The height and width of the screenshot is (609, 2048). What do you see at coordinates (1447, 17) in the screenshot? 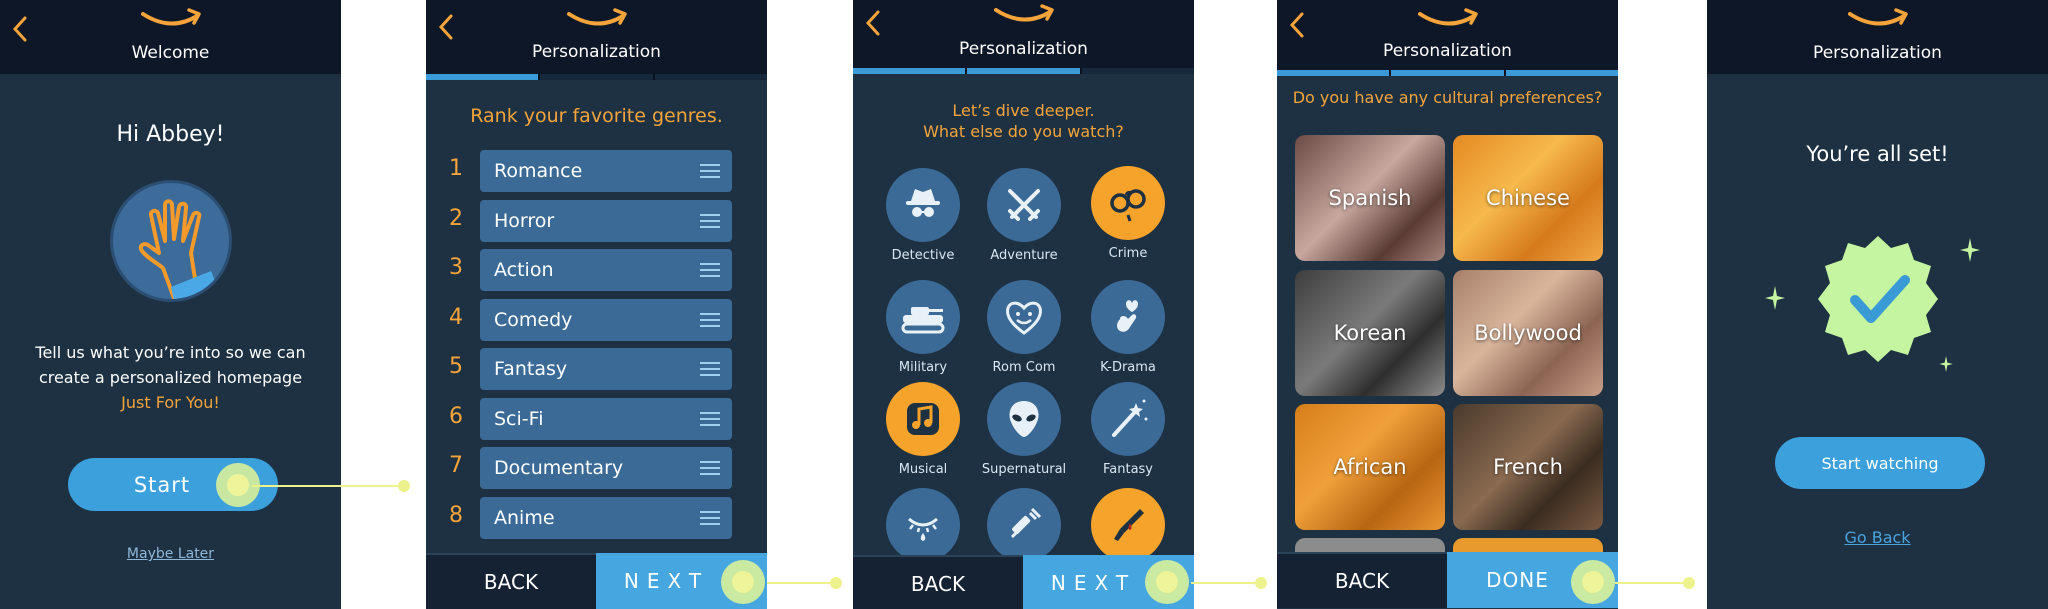
I see `amazon-smile-logo` at bounding box center [1447, 17].